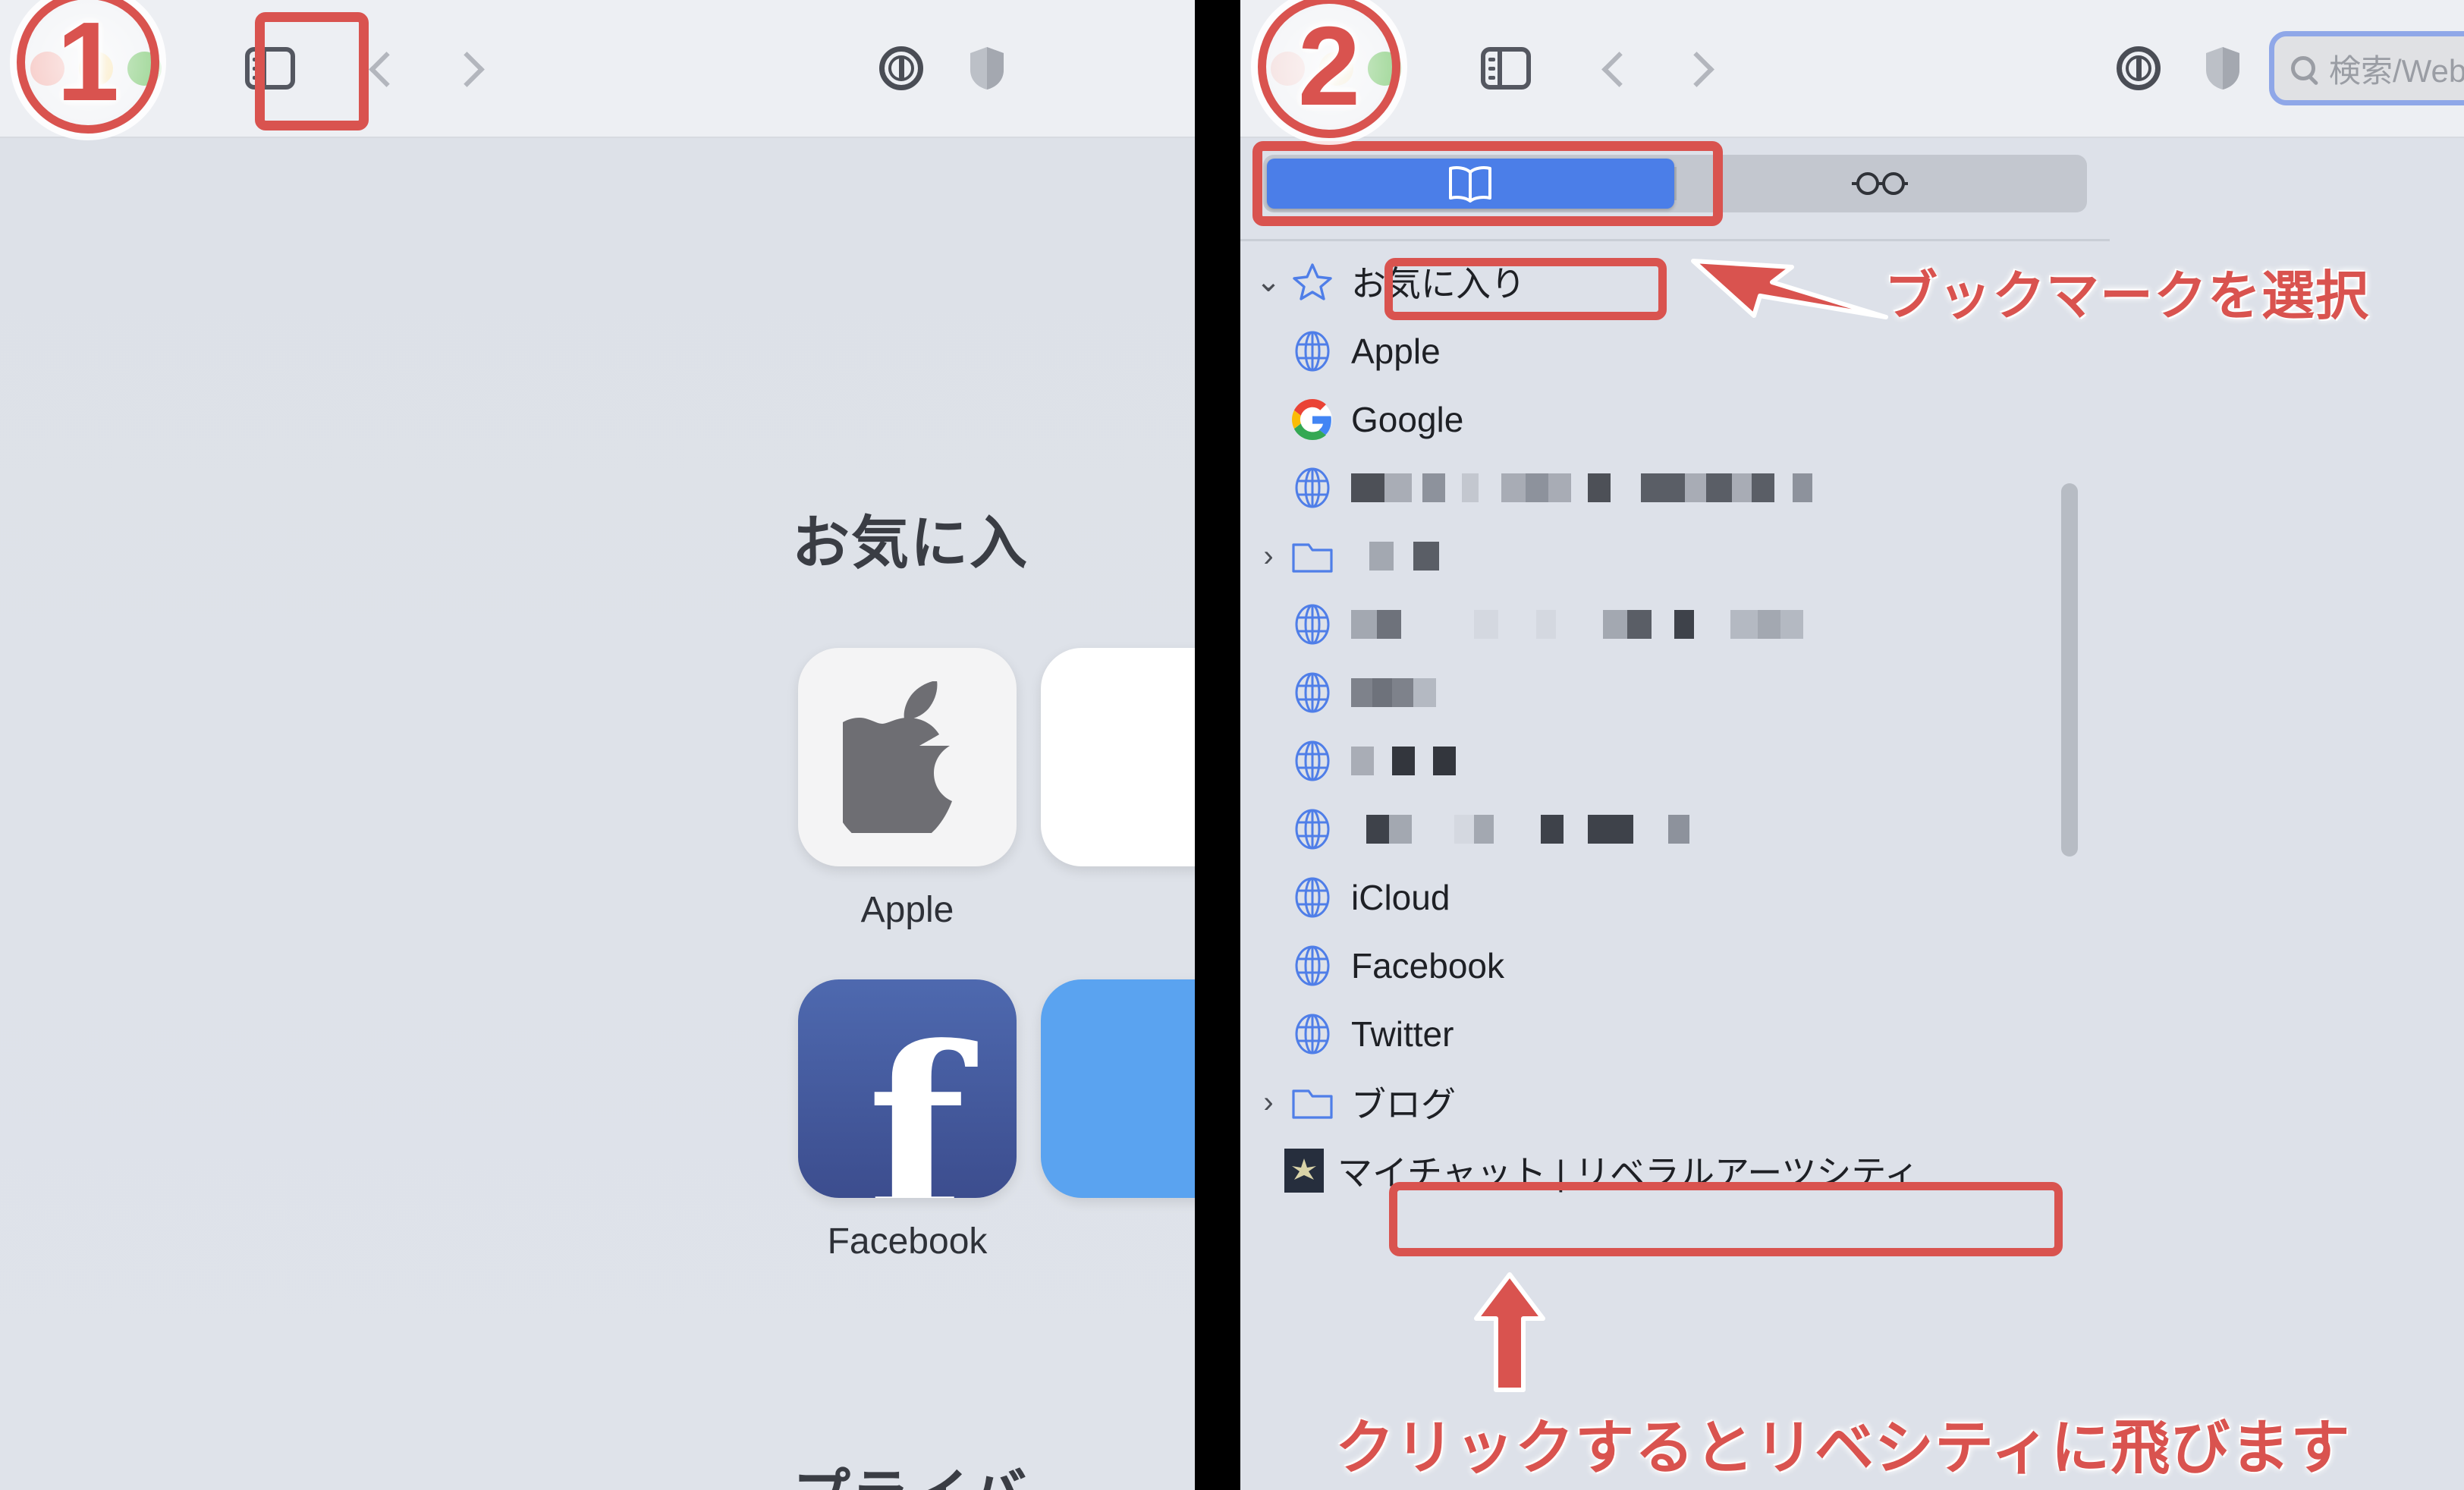 This screenshot has height=1490, width=2464. What do you see at coordinates (910, 543) in the screenshot?
I see `favorites-heading: お気に入` at bounding box center [910, 543].